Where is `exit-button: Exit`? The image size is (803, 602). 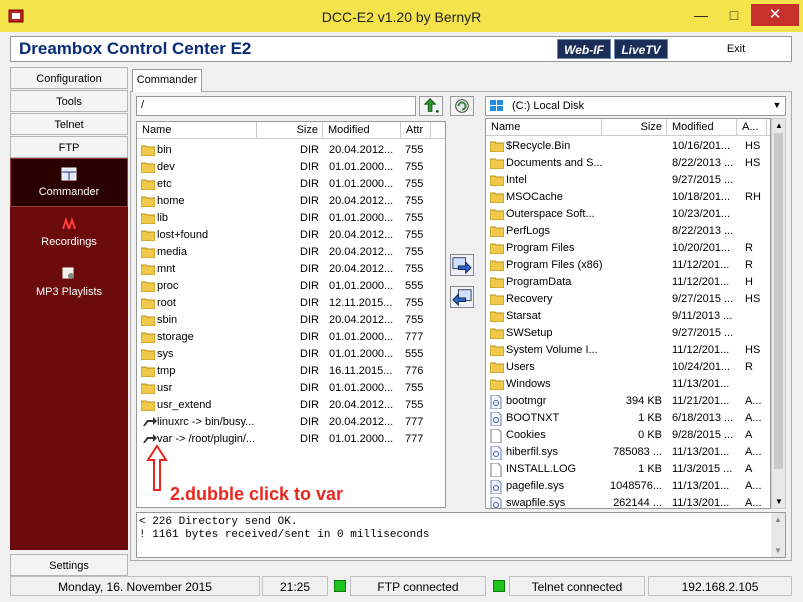
exit-button: Exit is located at coordinates (736, 49).